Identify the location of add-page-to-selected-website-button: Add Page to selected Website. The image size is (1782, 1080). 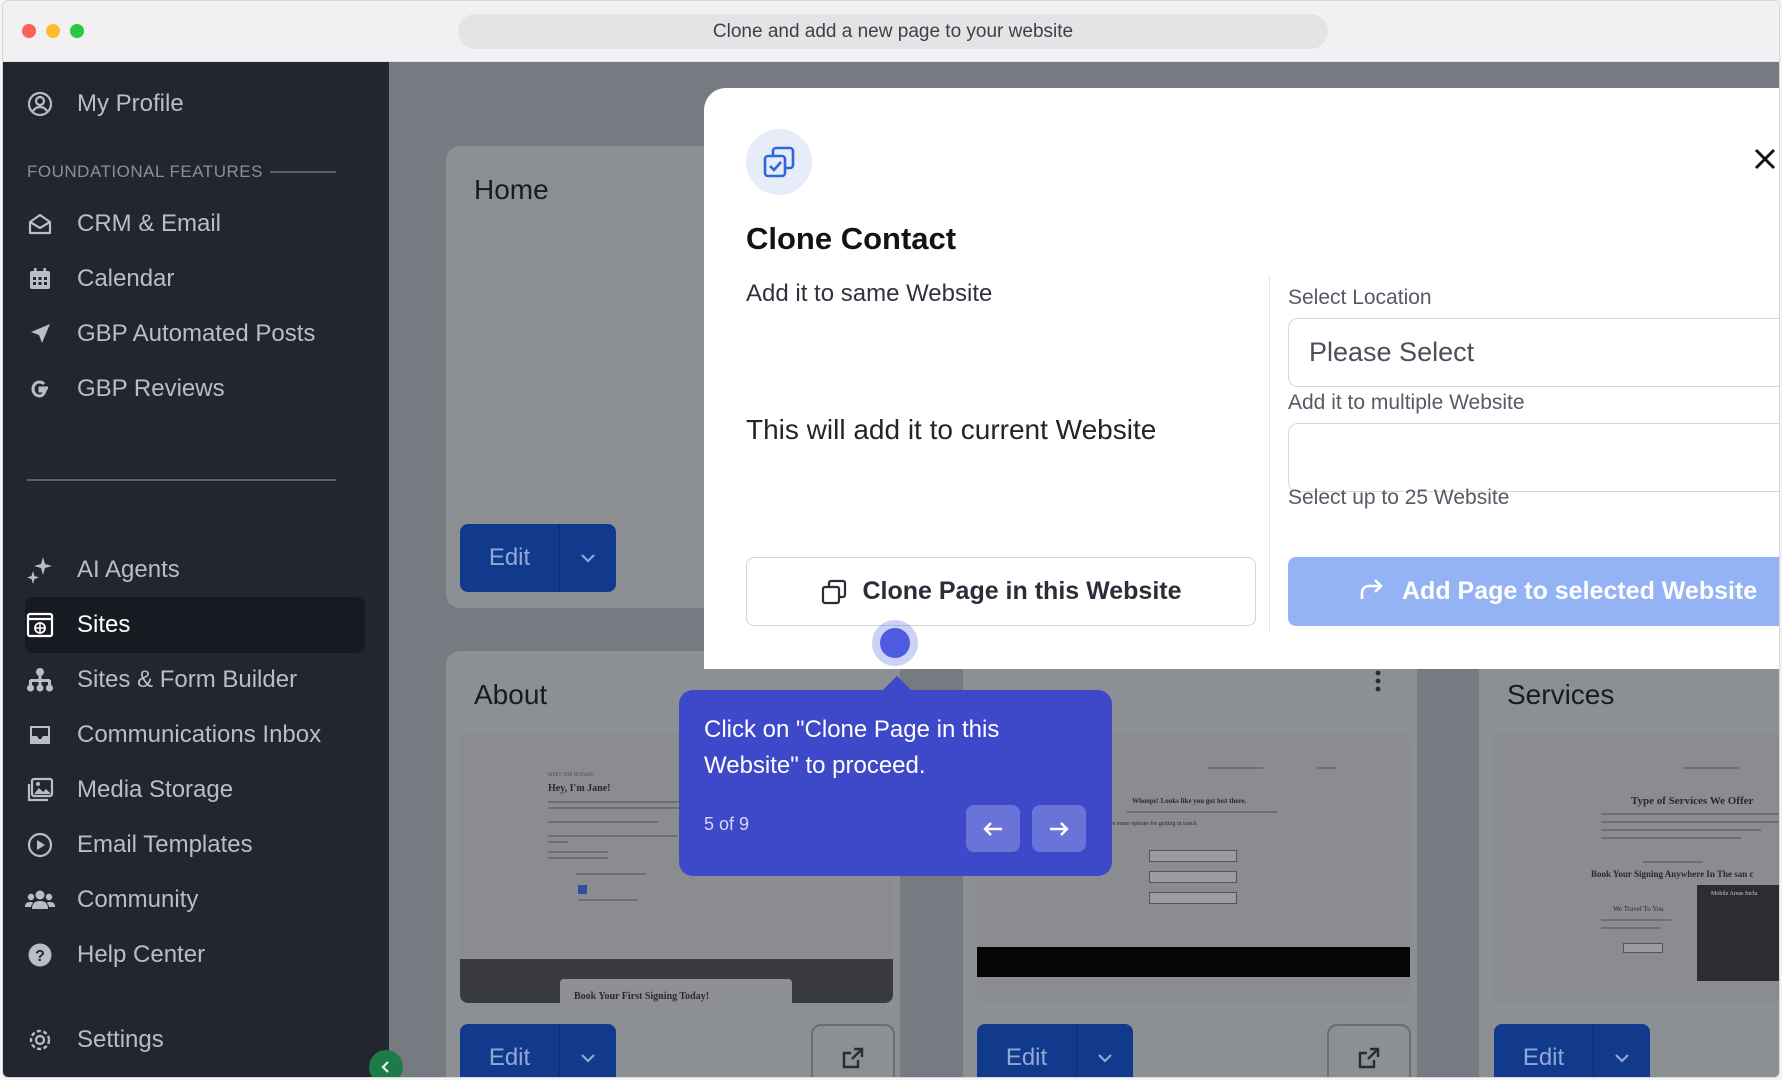
(1533, 591).